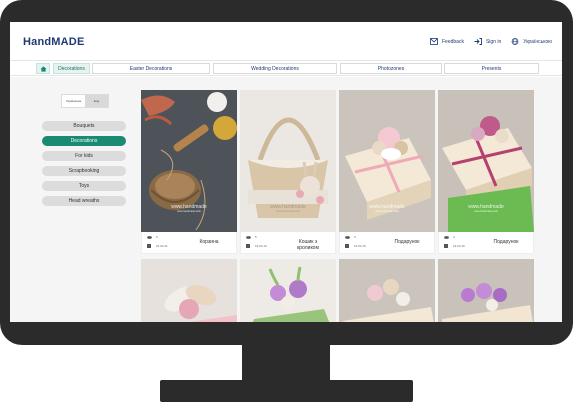 The height and width of the screenshot is (404, 573). What do you see at coordinates (288, 243) in the screenshot?
I see `card-meta: 5 19.03.19 Кошик з кроликом` at bounding box center [288, 243].